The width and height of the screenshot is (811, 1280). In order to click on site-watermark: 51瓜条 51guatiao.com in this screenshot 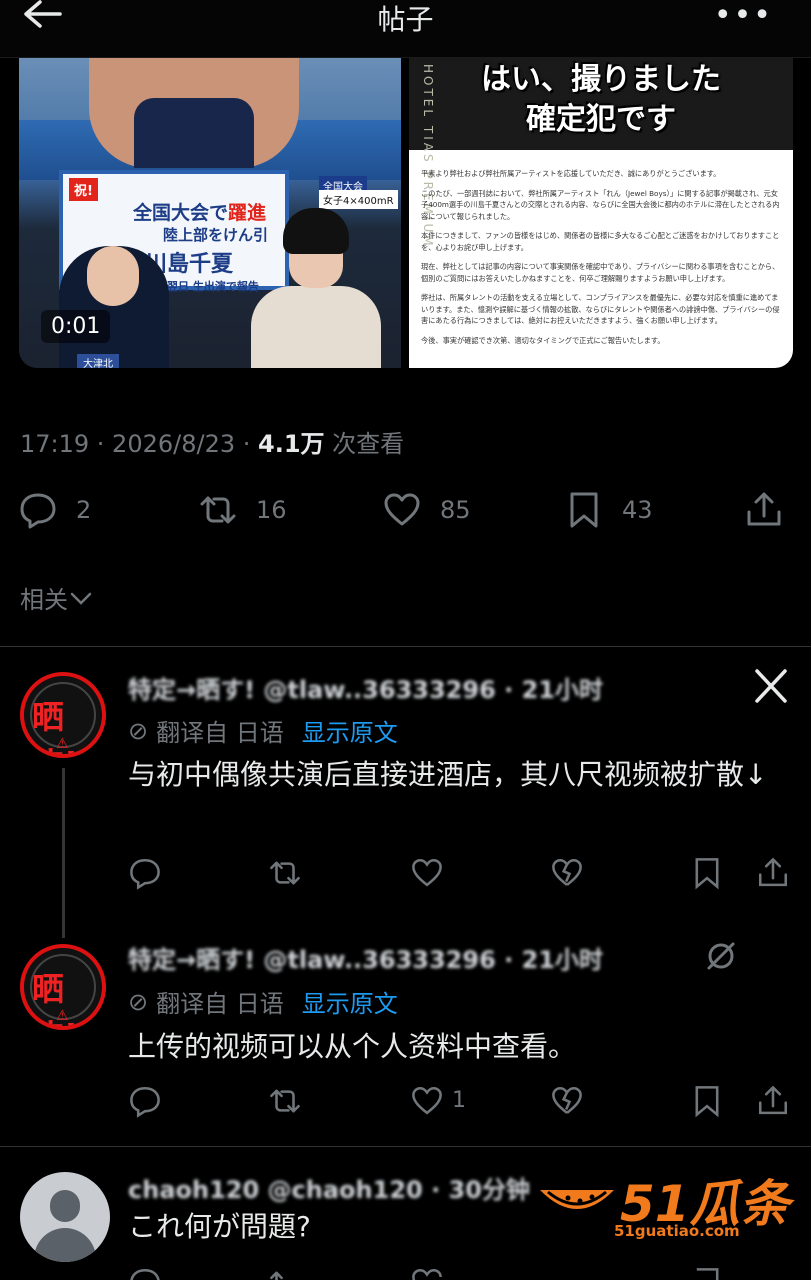, I will do `click(664, 1202)`.